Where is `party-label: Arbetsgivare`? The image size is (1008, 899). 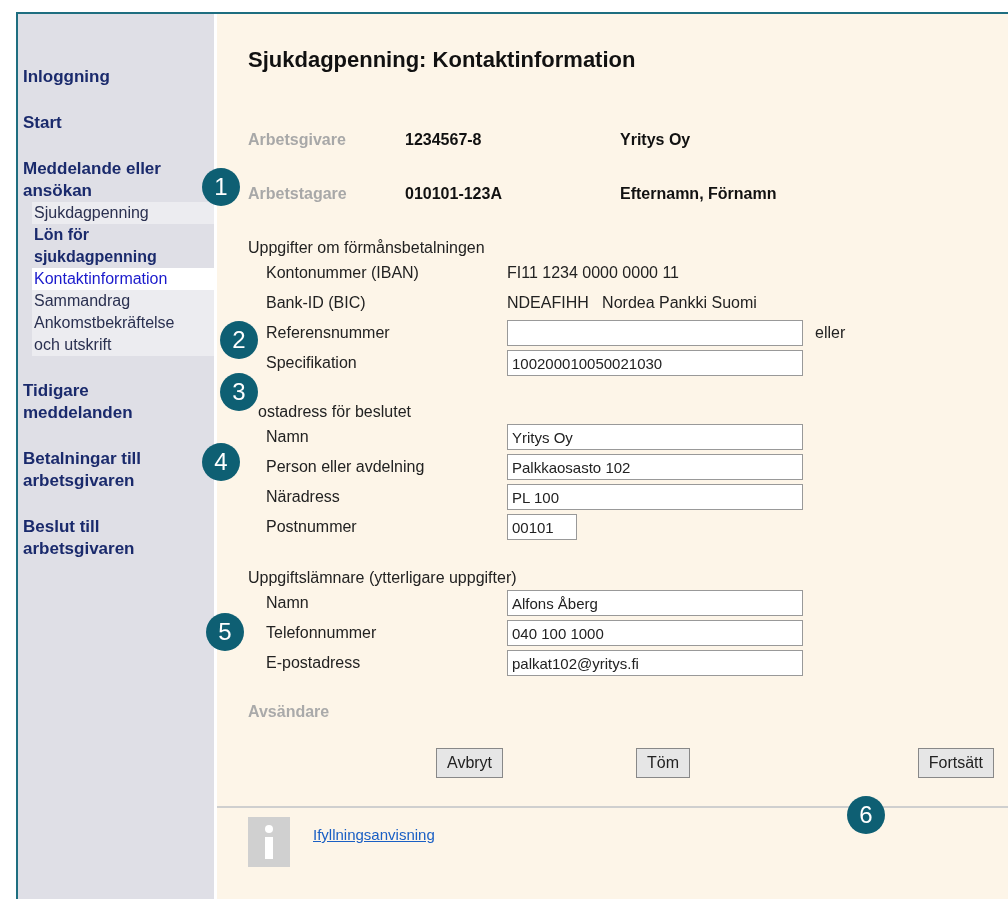
party-label: Arbetsgivare is located at coordinates (297, 140).